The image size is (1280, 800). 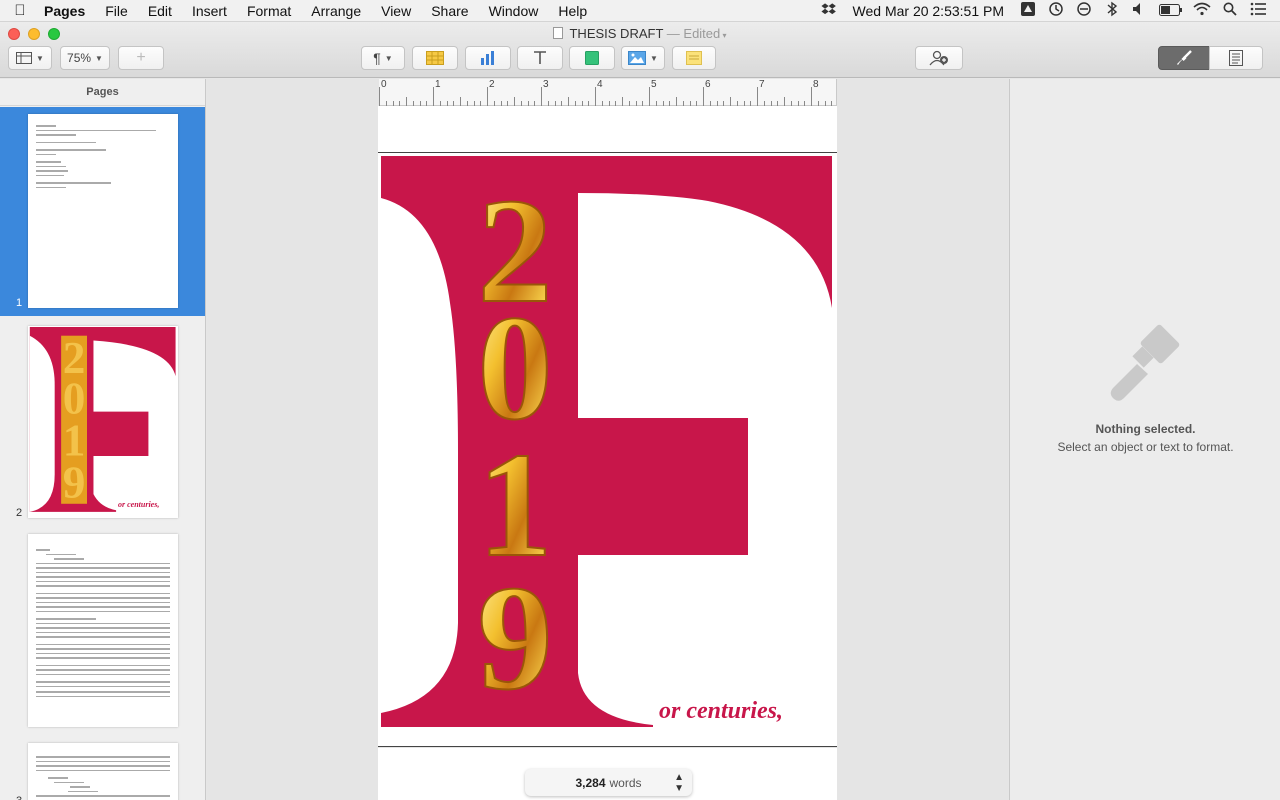 I want to click on chart-icon, so click(x=487, y=58).